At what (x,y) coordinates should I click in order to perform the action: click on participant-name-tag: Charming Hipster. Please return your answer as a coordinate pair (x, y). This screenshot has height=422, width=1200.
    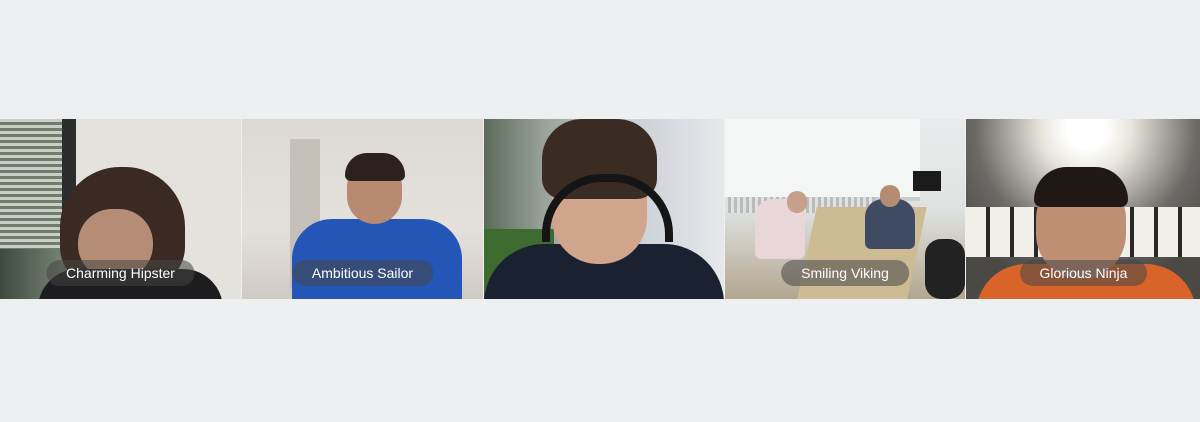
    Looking at the image, I should click on (120, 273).